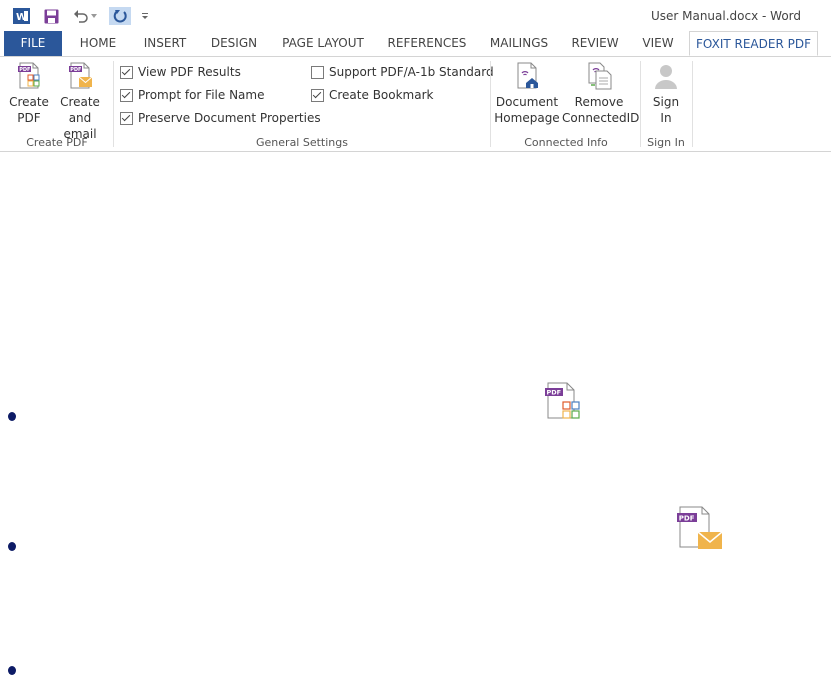 The width and height of the screenshot is (831, 678). Describe the element at coordinates (98, 43) in the screenshot. I see `tab-home: HOME` at that location.